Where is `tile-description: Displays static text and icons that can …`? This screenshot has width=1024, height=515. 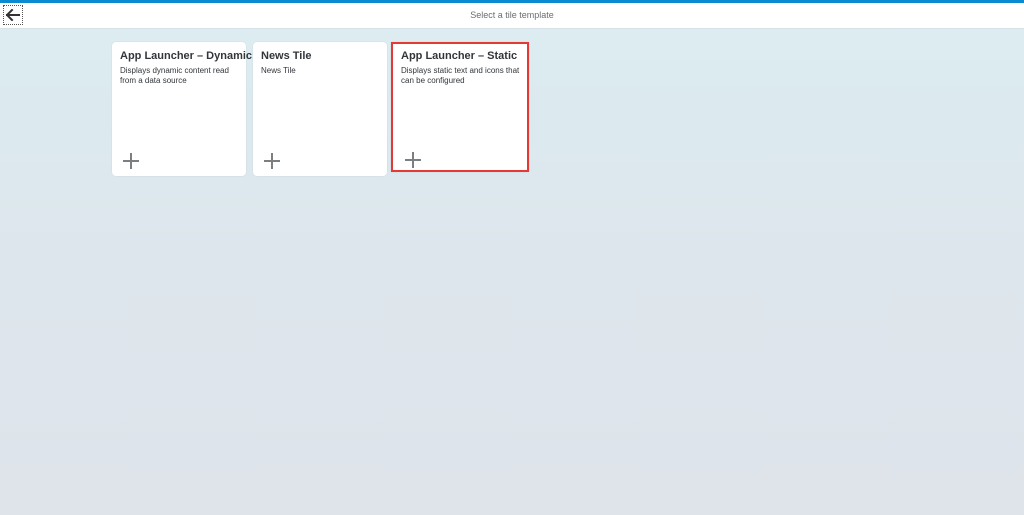 tile-description: Displays static text and icons that can … is located at coordinates (460, 75).